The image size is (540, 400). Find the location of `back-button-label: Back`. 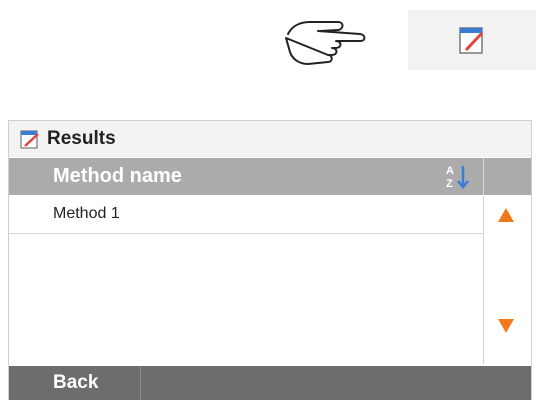

back-button-label: Back is located at coordinates (76, 382).